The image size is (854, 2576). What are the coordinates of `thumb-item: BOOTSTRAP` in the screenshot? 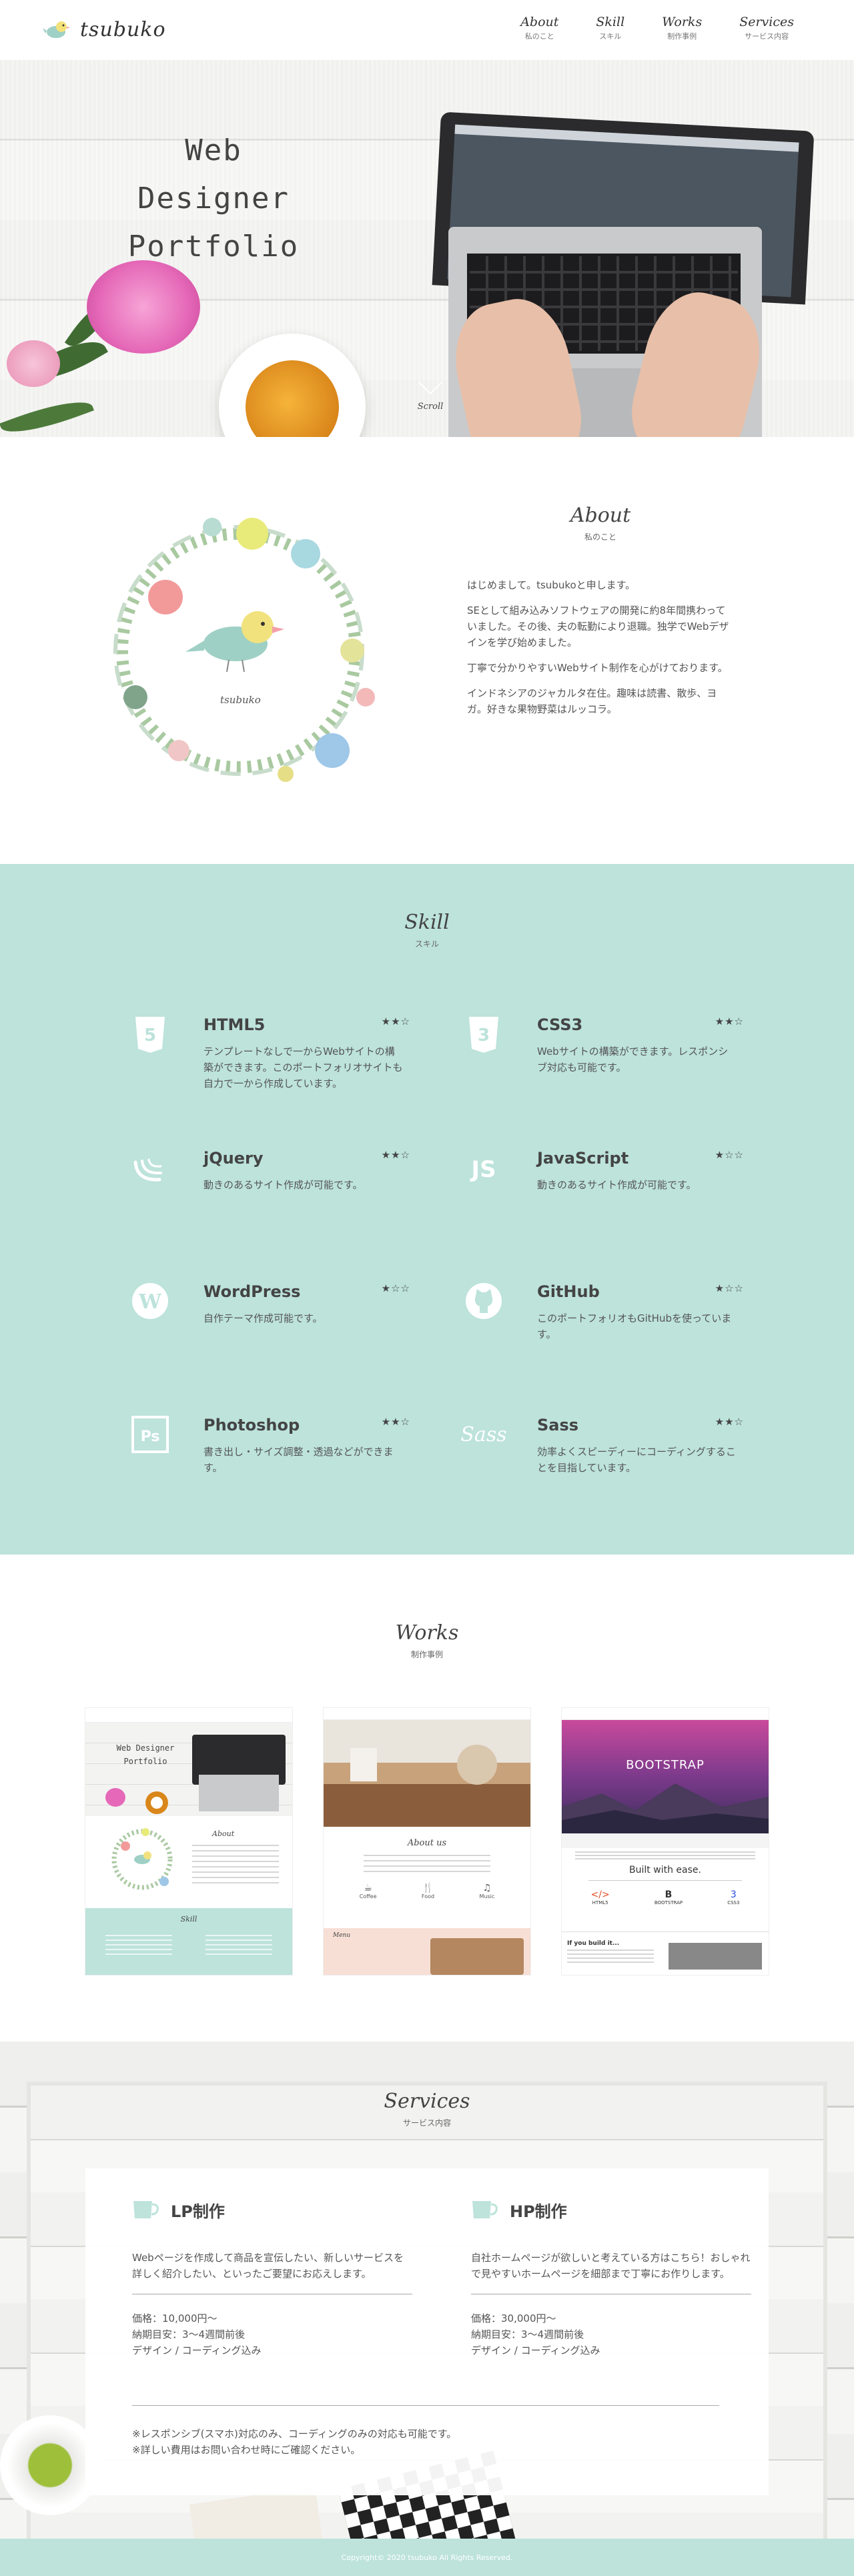 It's located at (669, 1902).